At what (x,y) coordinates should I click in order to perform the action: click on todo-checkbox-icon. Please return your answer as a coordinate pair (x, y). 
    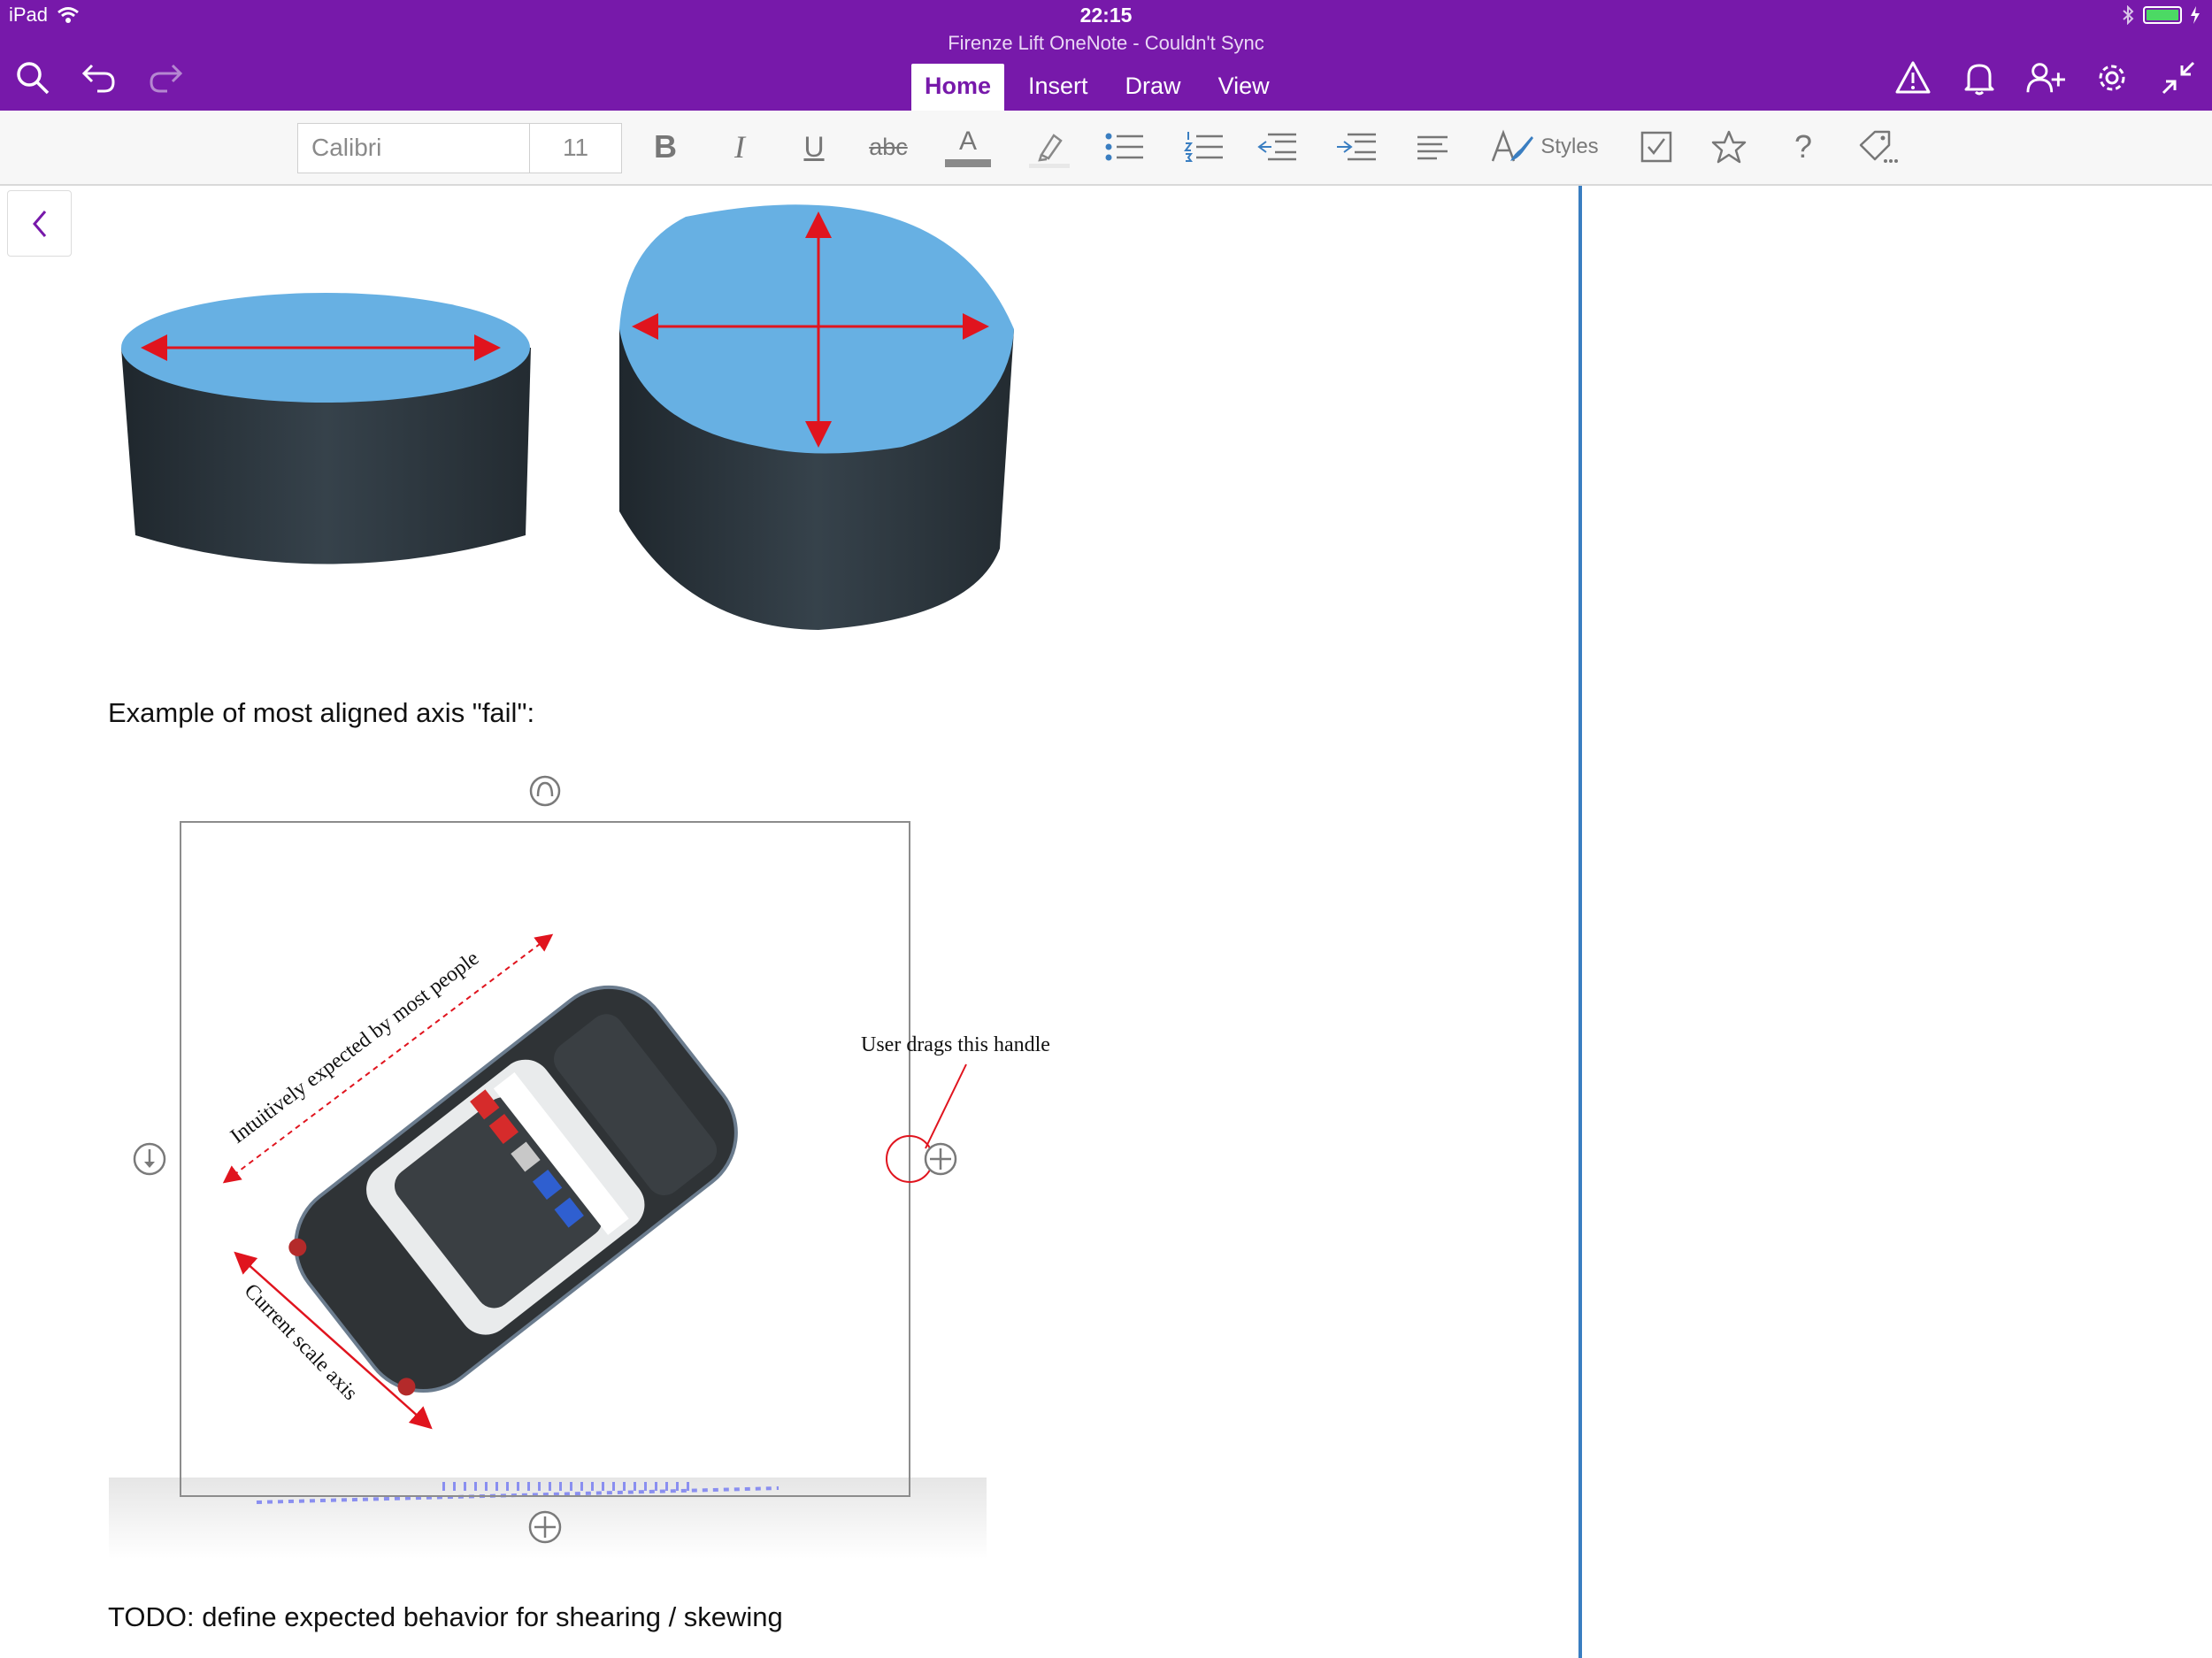
    Looking at the image, I should click on (1656, 147).